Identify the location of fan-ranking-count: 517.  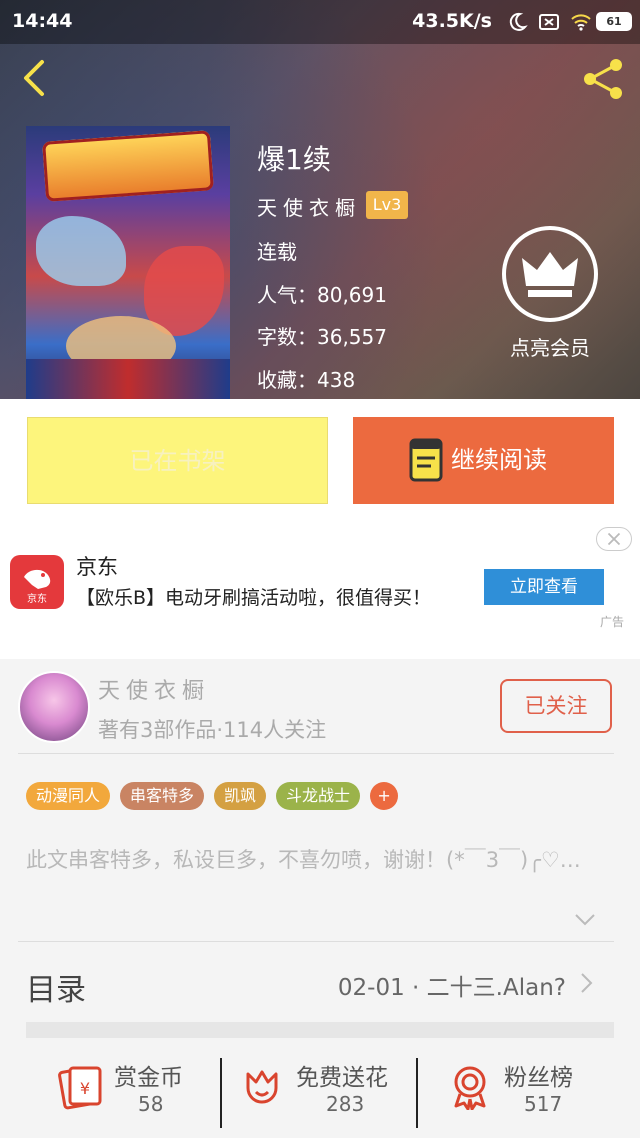
(543, 1104).